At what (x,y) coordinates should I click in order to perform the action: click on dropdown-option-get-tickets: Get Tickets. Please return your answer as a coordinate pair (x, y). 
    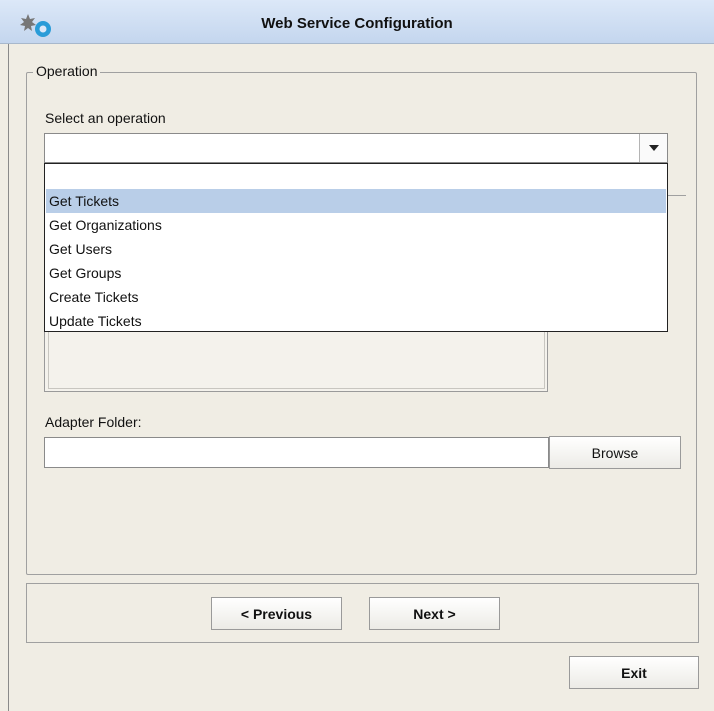
    Looking at the image, I should click on (356, 201).